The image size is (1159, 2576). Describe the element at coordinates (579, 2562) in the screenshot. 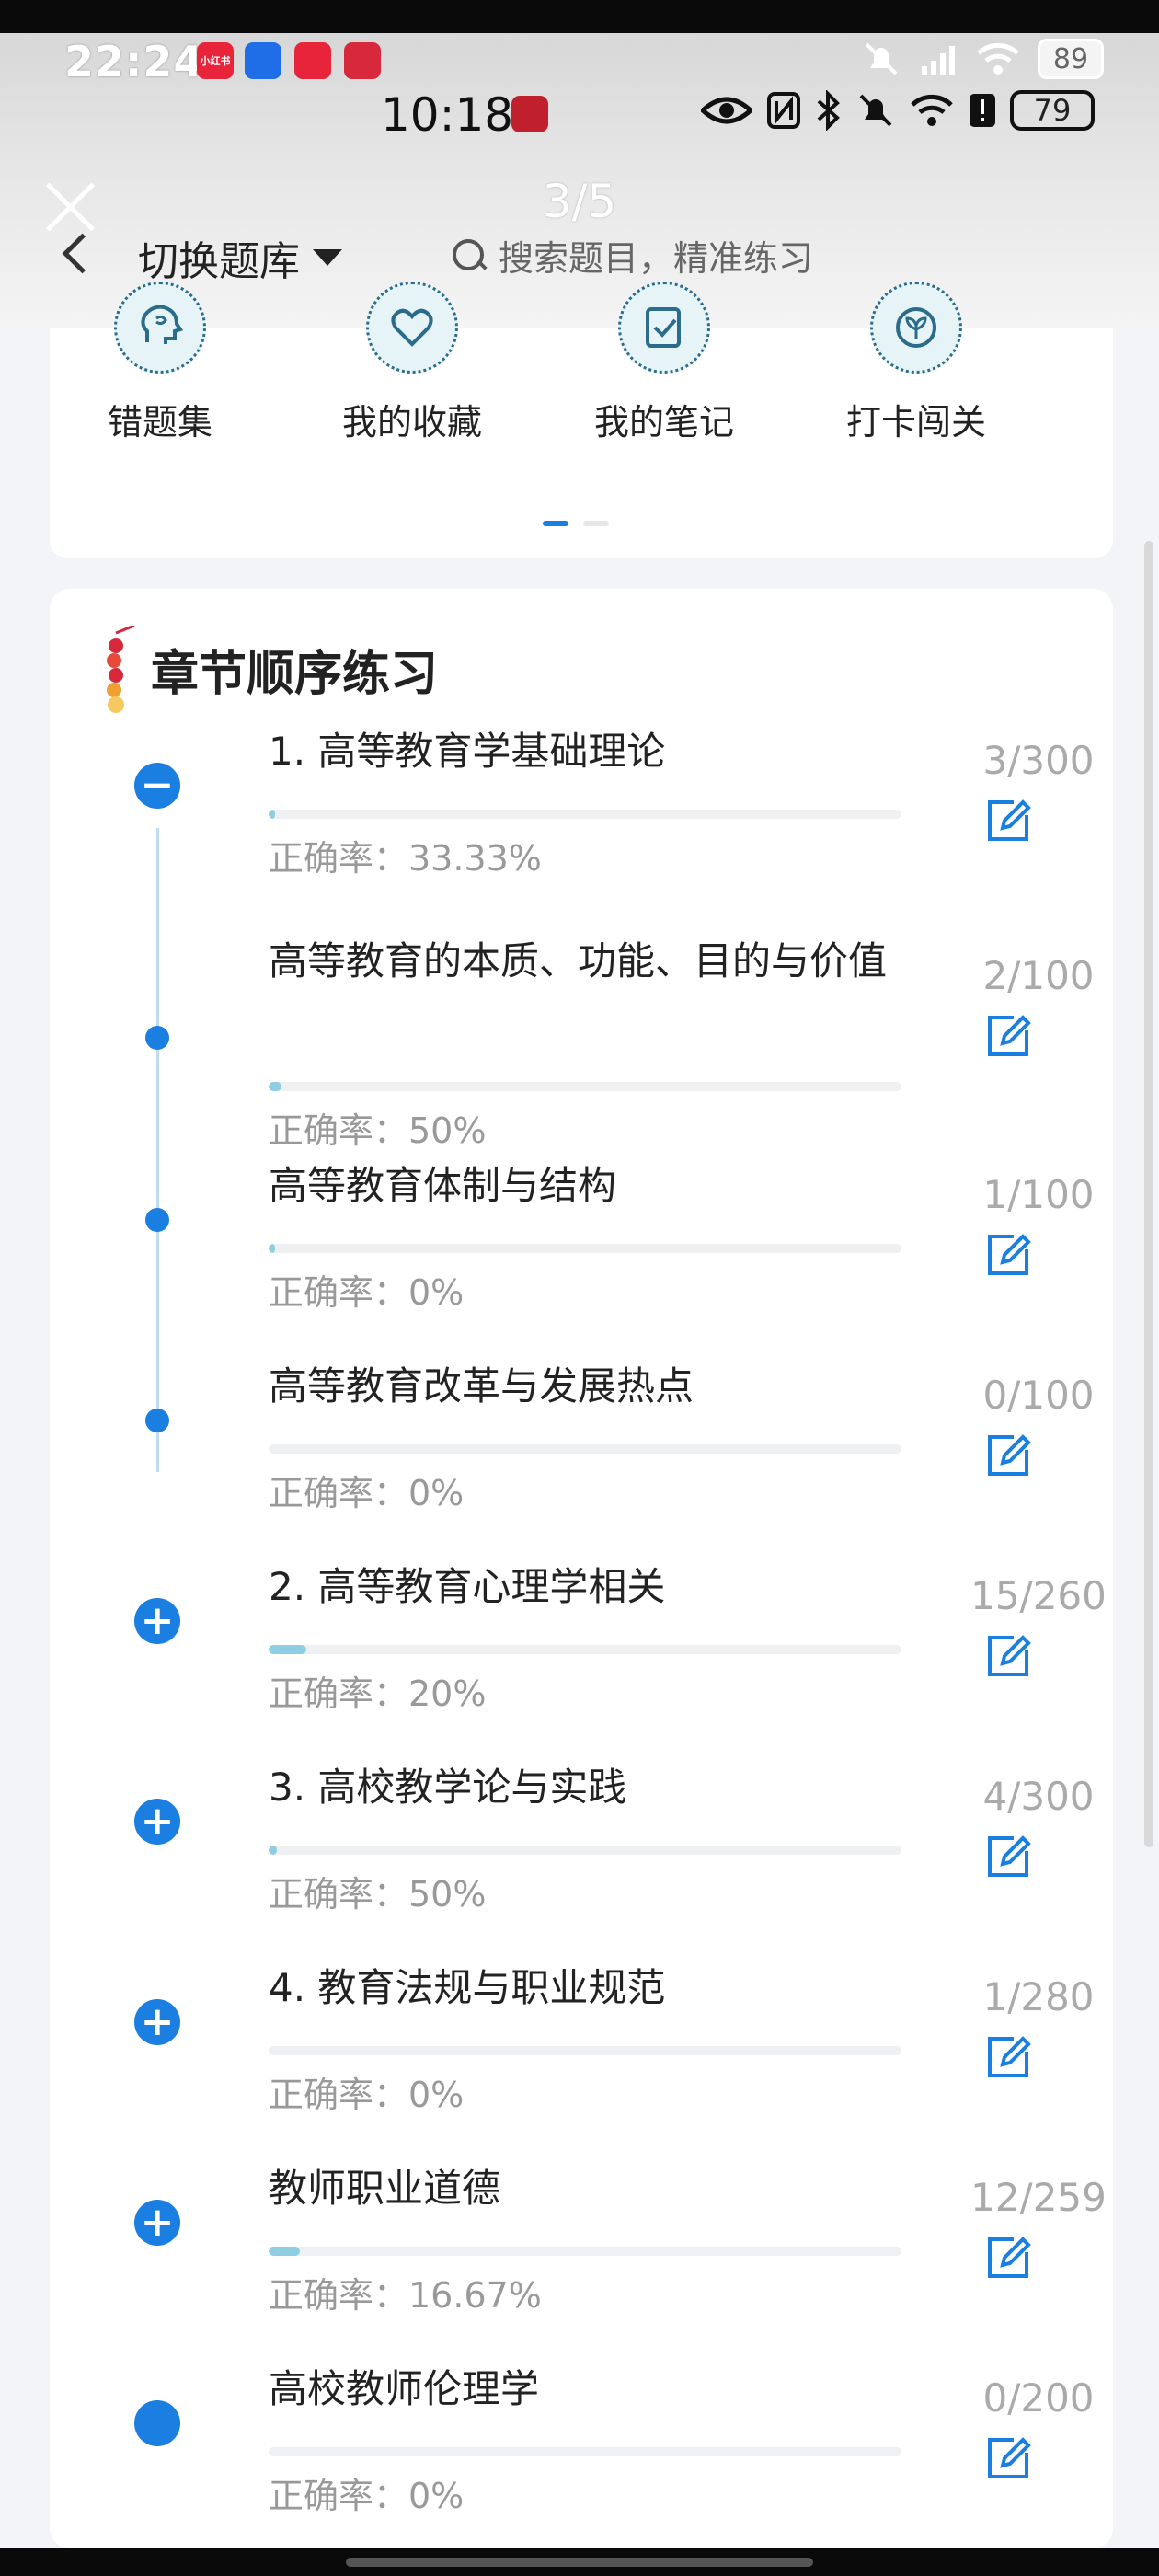

I see `home-indicator` at that location.